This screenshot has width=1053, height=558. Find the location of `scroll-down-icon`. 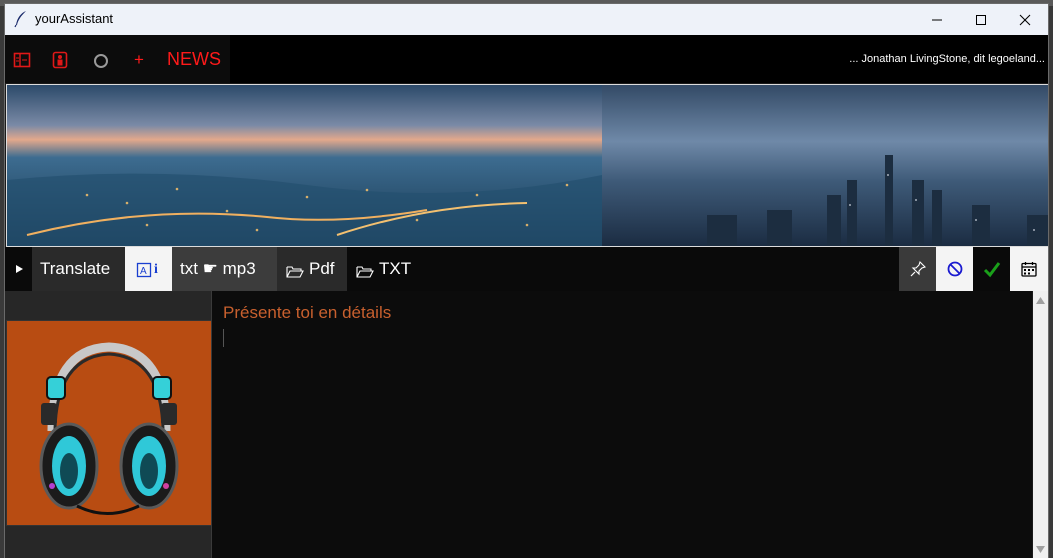

scroll-down-icon is located at coordinates (1040, 549).